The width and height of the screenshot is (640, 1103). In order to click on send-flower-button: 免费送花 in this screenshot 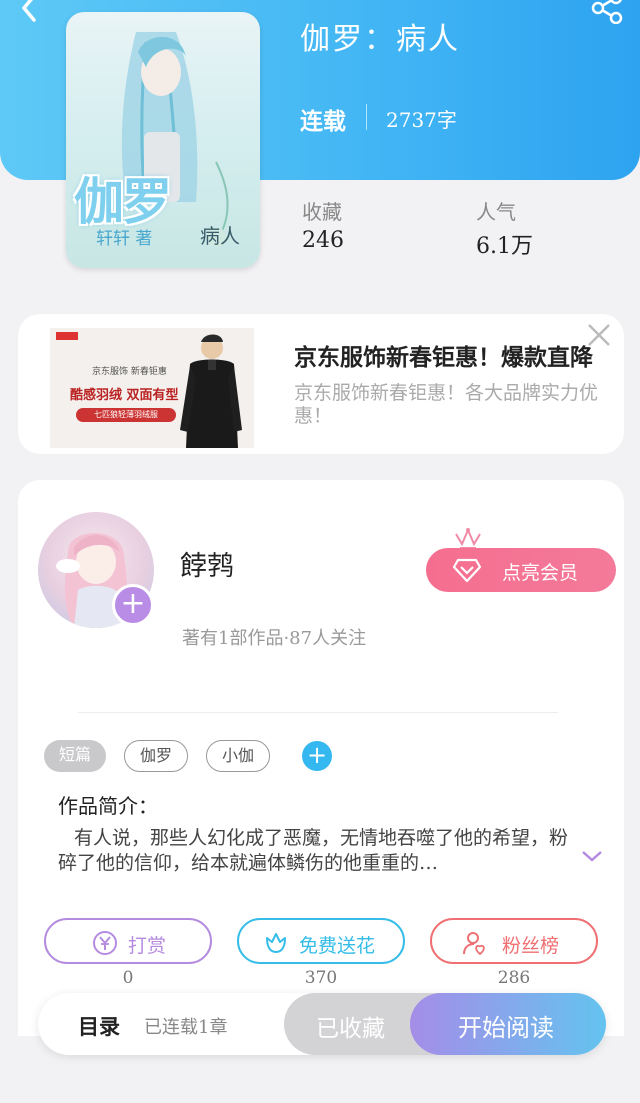, I will do `click(321, 941)`.